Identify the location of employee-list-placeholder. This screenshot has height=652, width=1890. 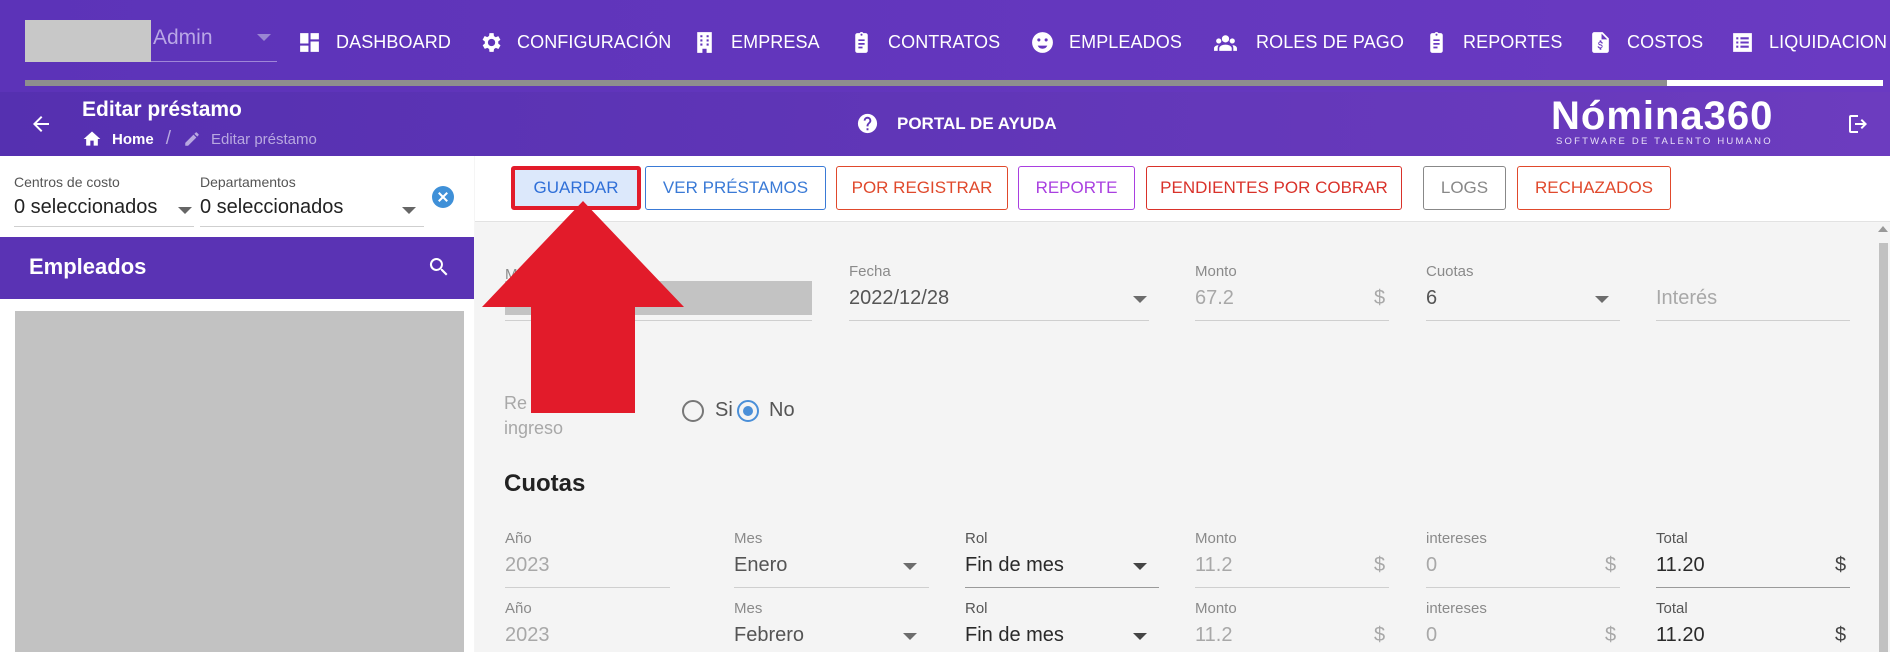
(239, 481).